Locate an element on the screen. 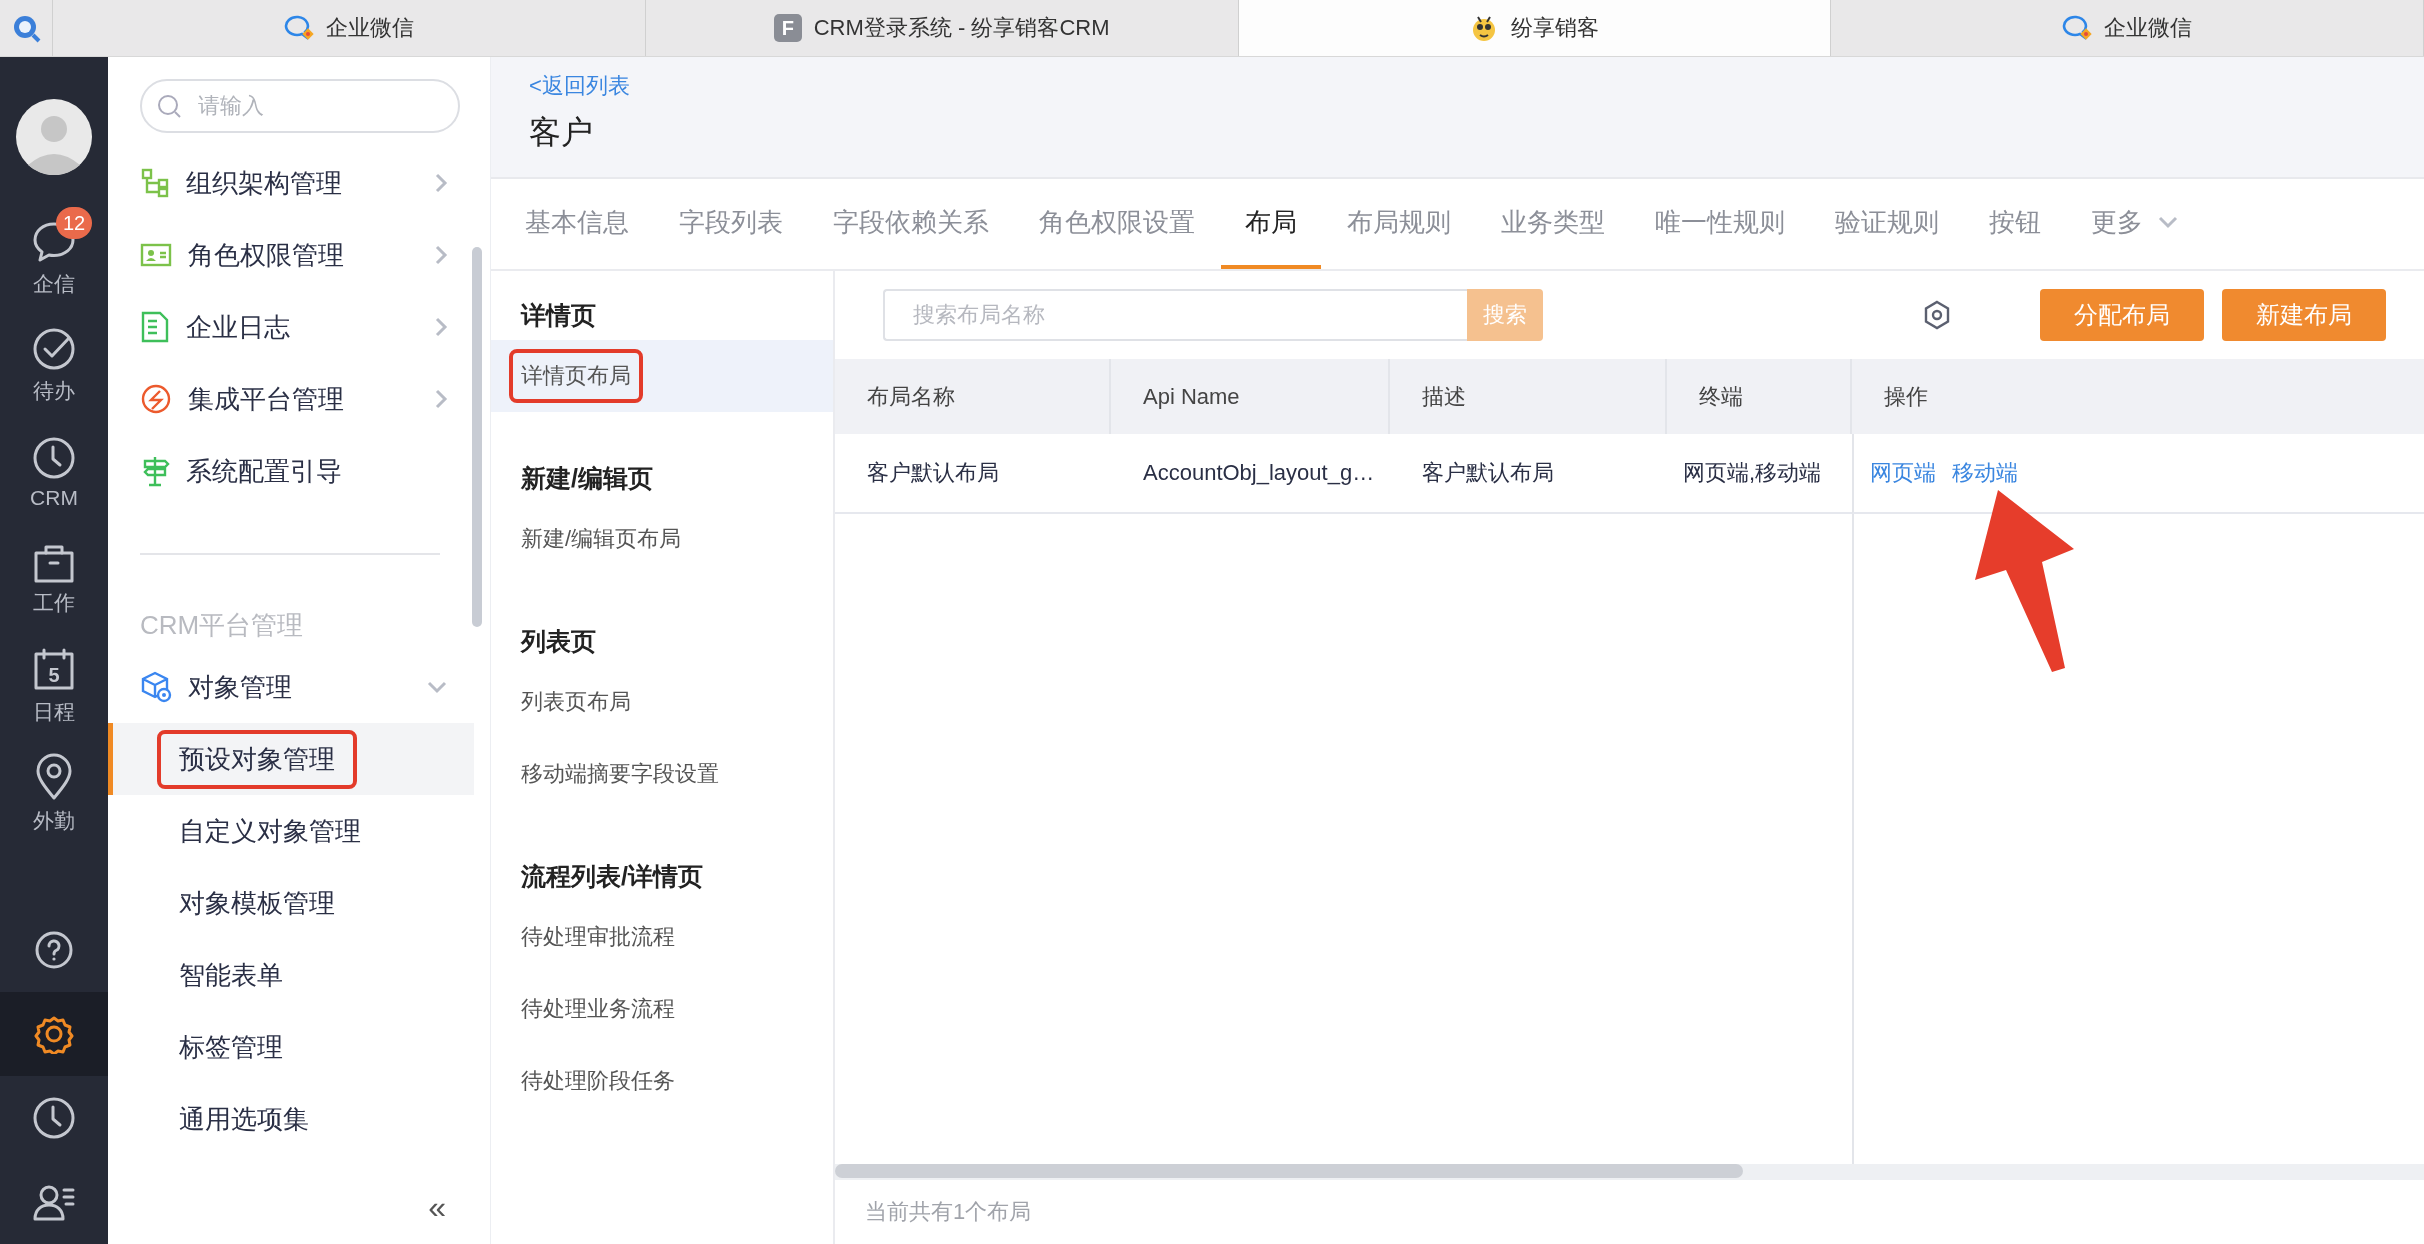 The height and width of the screenshot is (1244, 2424). column-header: 布局名称 is located at coordinates (973, 396).